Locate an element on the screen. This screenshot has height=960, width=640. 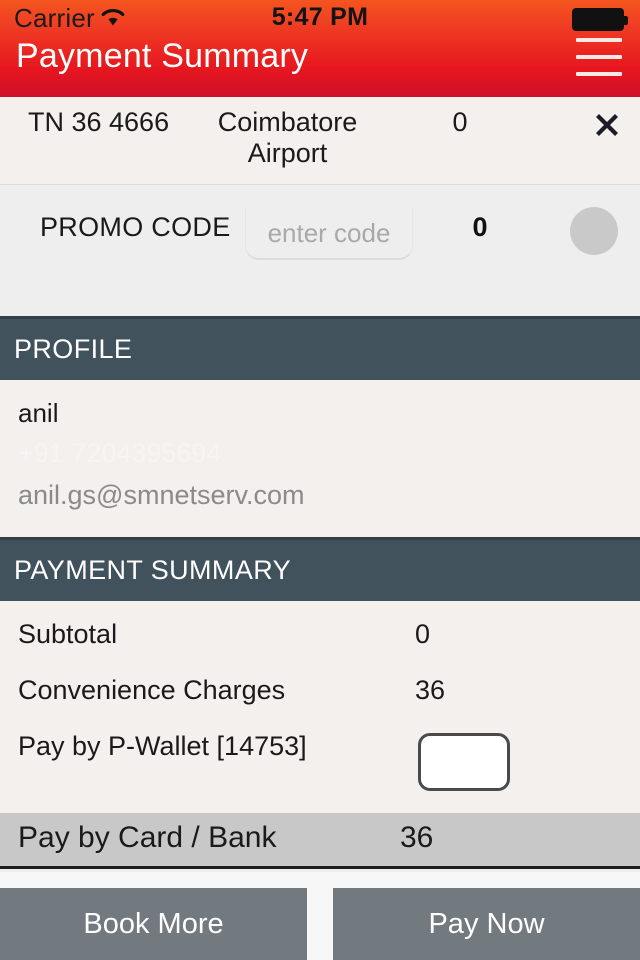
promo-discount-amount: 0 is located at coordinates (480, 227).